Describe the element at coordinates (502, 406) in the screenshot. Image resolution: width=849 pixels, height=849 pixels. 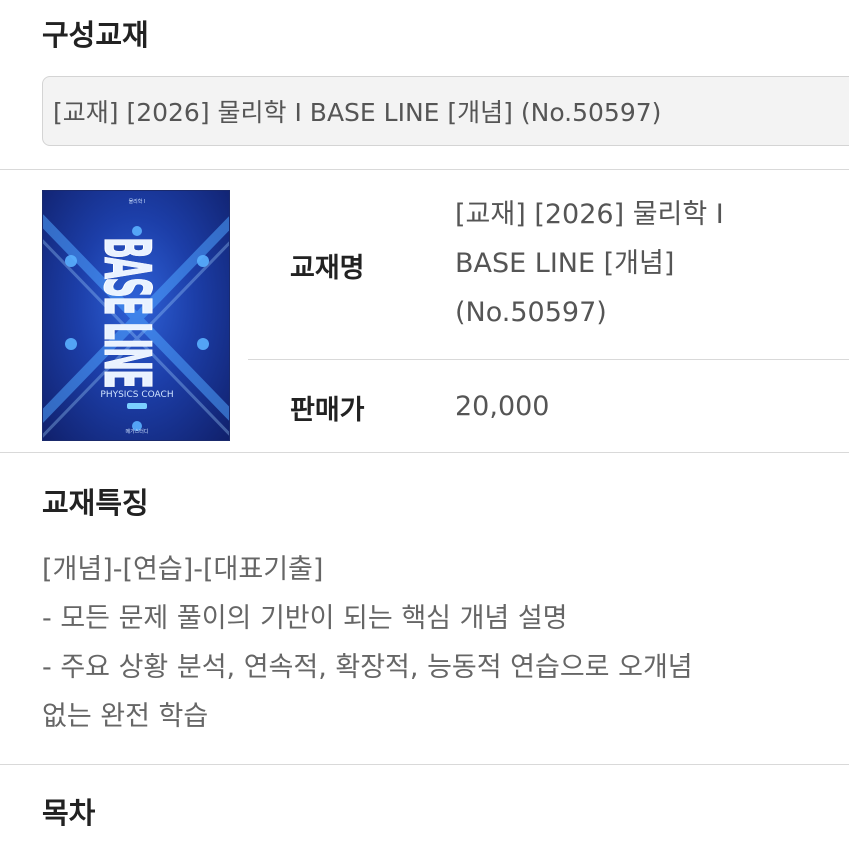
I see `price-value: 20,000` at that location.